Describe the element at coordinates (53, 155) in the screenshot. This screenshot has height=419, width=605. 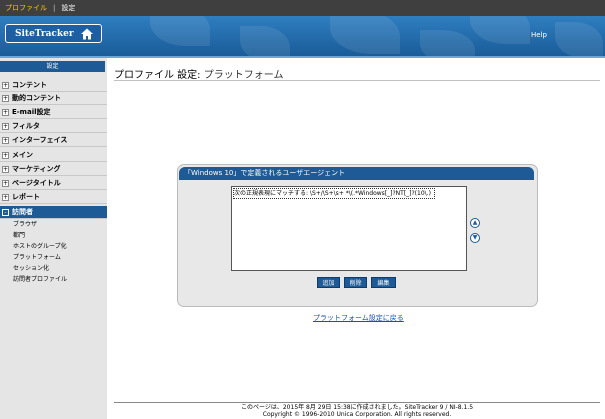
I see `sidebar-item-main: + メイン` at that location.